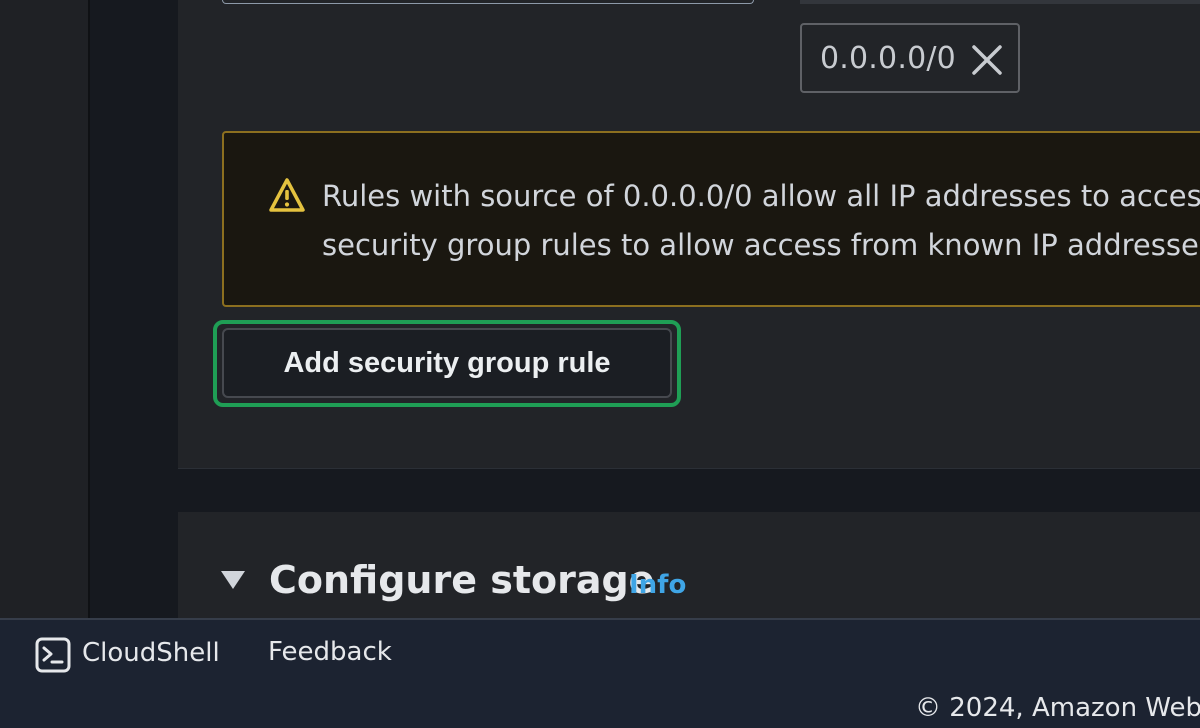  I want to click on left-navigation-rail, so click(45, 310).